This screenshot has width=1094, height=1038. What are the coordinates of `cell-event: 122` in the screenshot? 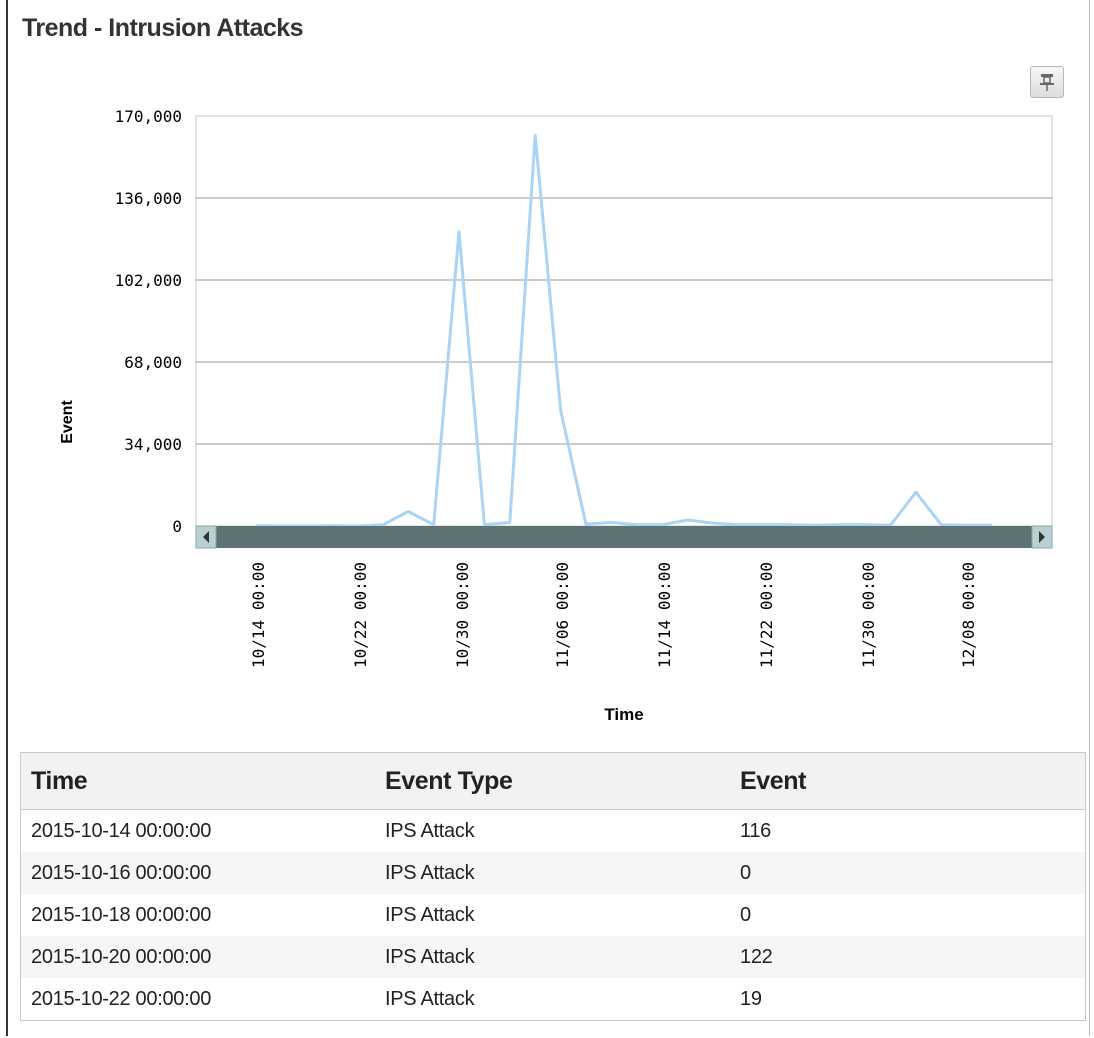 It's located at (908, 957).